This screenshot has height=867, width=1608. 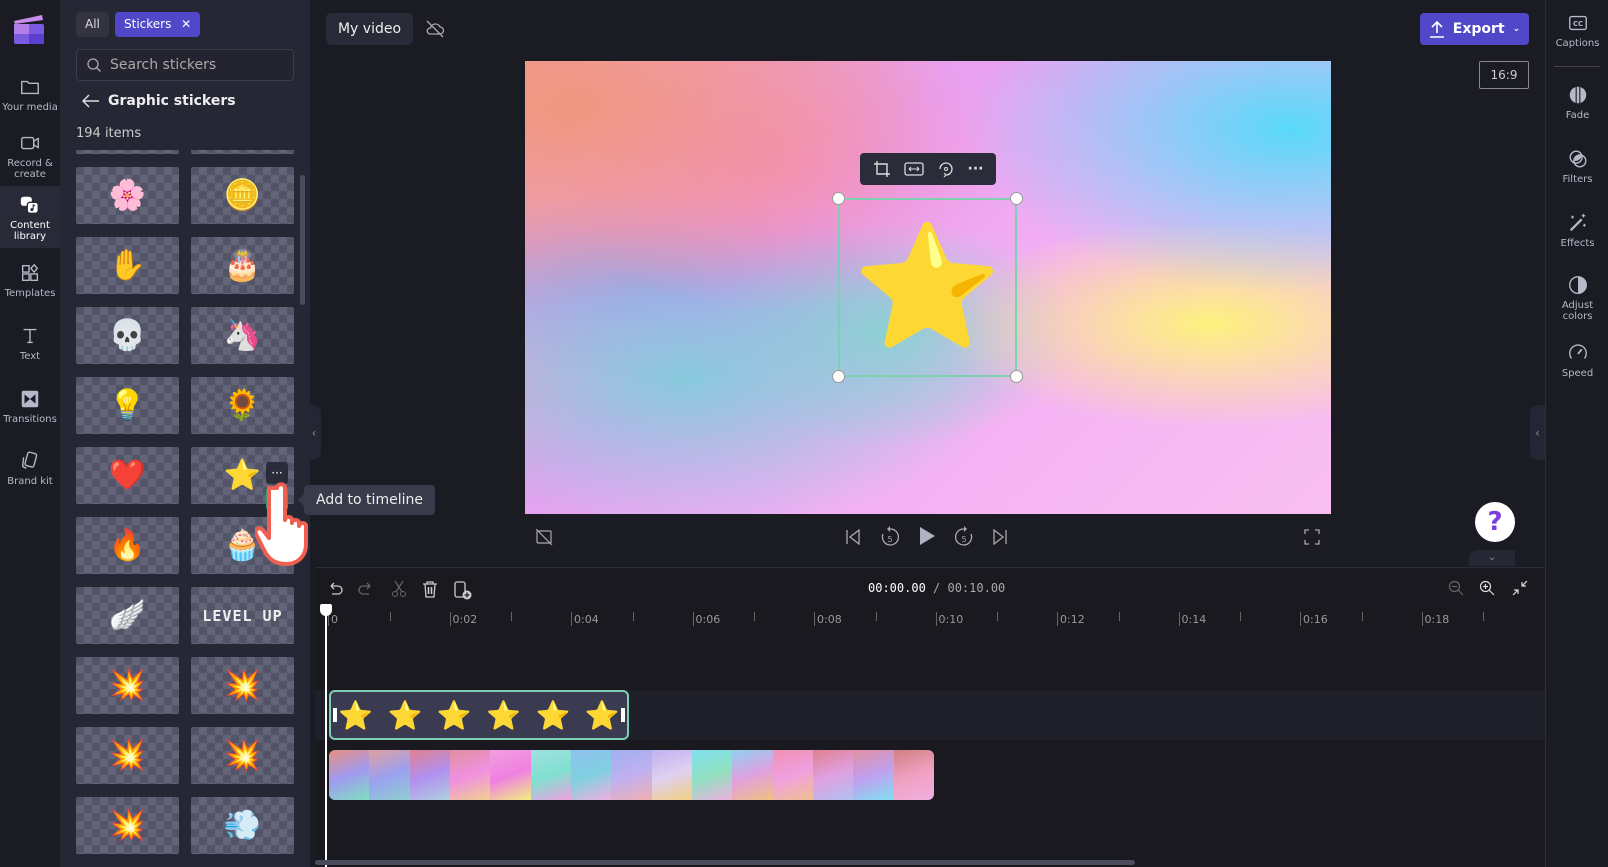 I want to click on adjust-colors-icon, so click(x=1577, y=285).